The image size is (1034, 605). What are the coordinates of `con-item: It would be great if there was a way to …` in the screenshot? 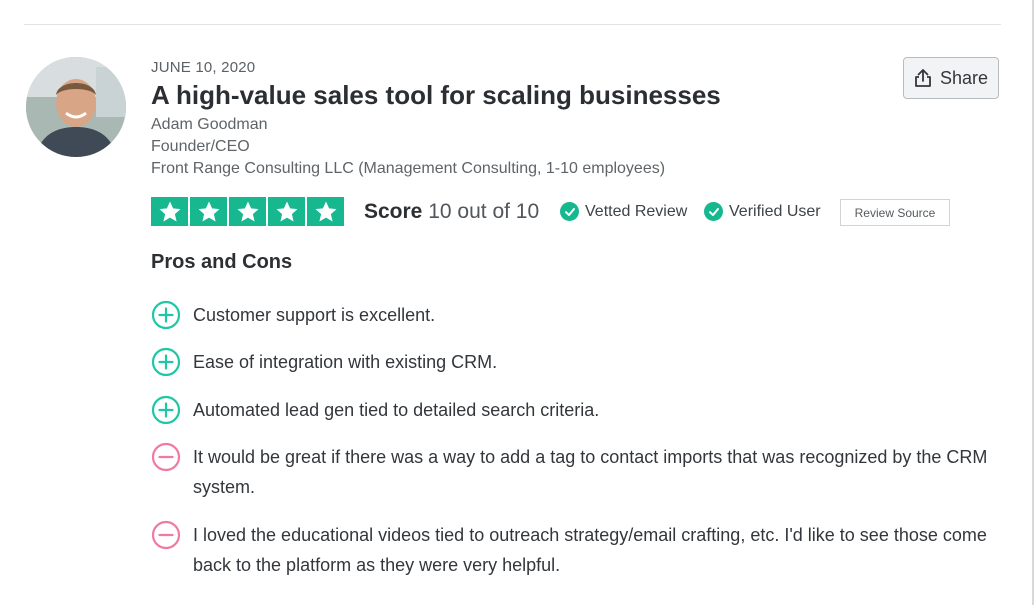 It's located at (571, 472).